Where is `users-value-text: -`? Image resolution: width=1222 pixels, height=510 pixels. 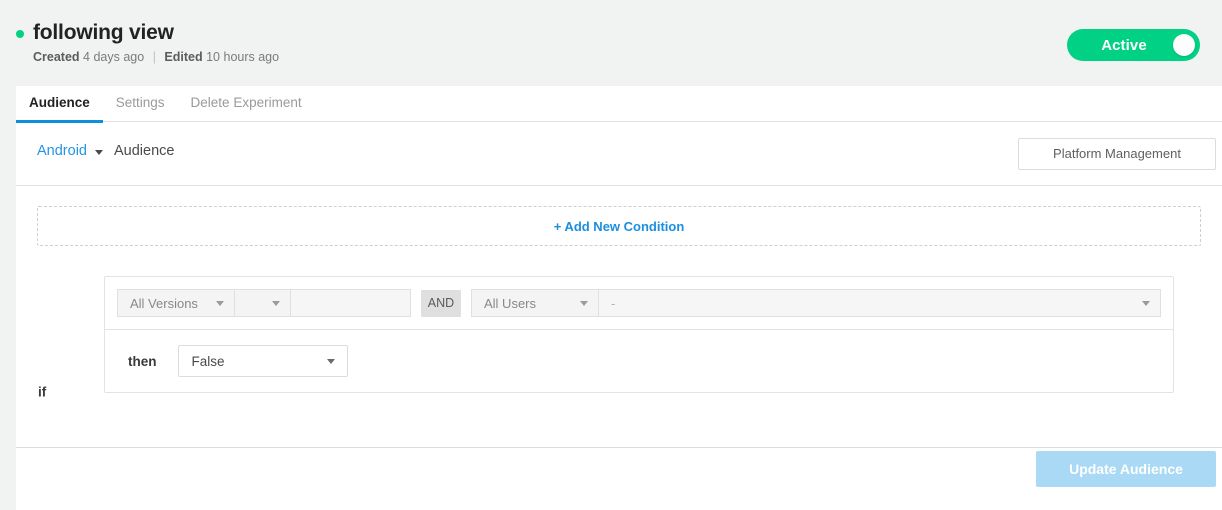 users-value-text: - is located at coordinates (613, 303).